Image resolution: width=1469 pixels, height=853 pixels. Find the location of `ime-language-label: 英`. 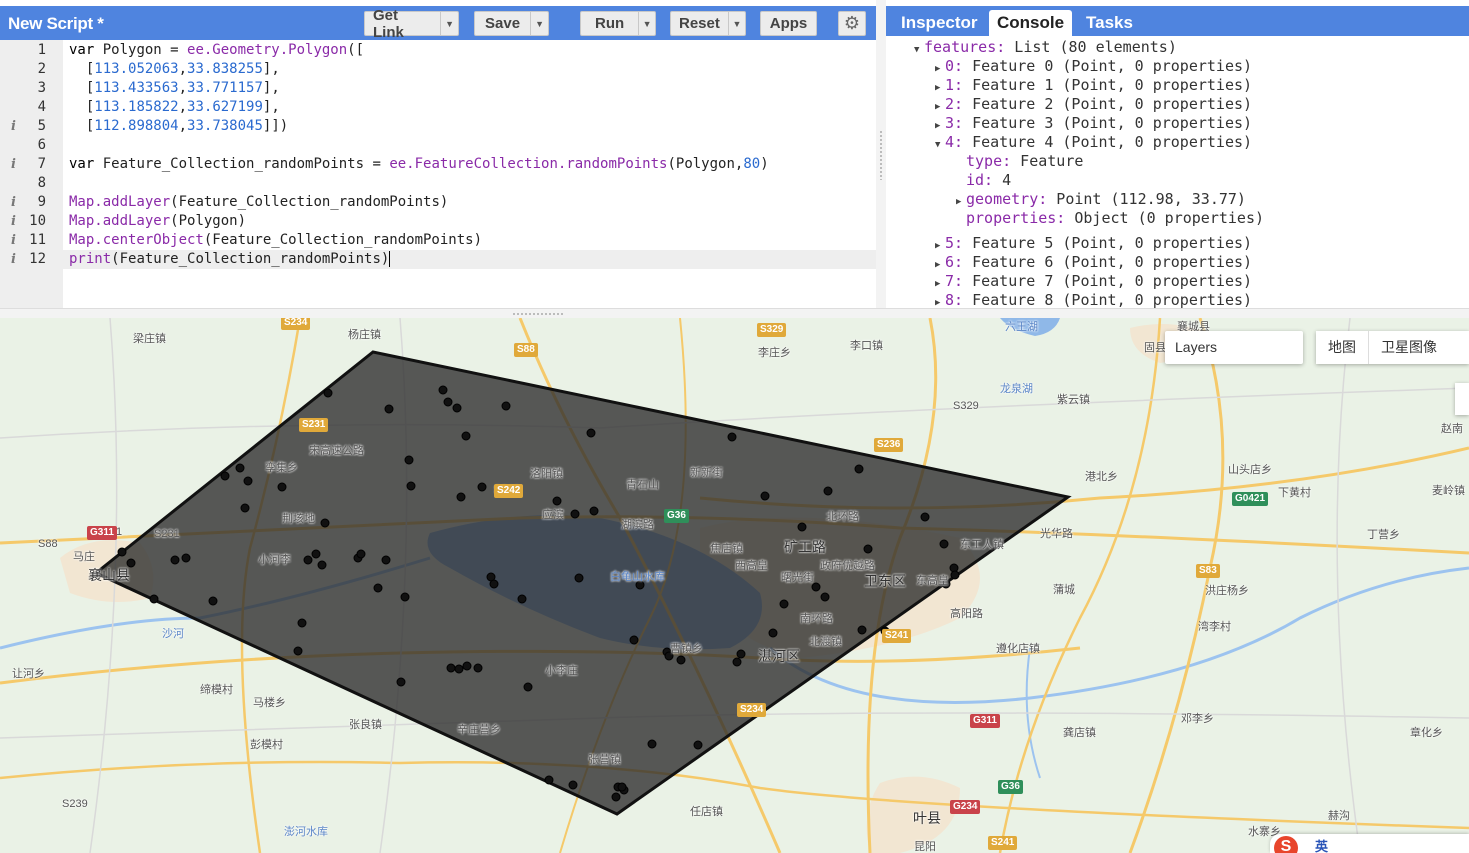

ime-language-label: 英 is located at coordinates (1321, 844).